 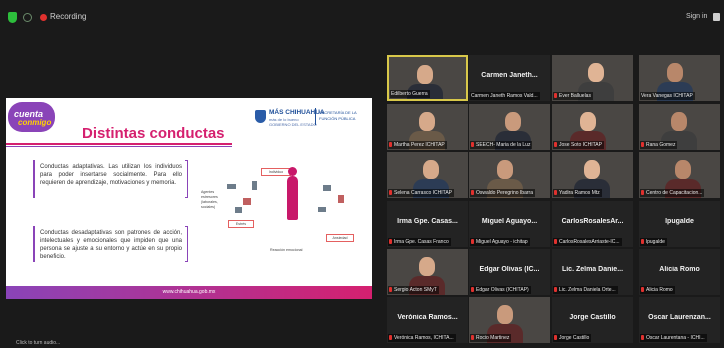 I want to click on gov-dept-line2: FUNCIÓN PÚBLICA, so click(x=337, y=118).